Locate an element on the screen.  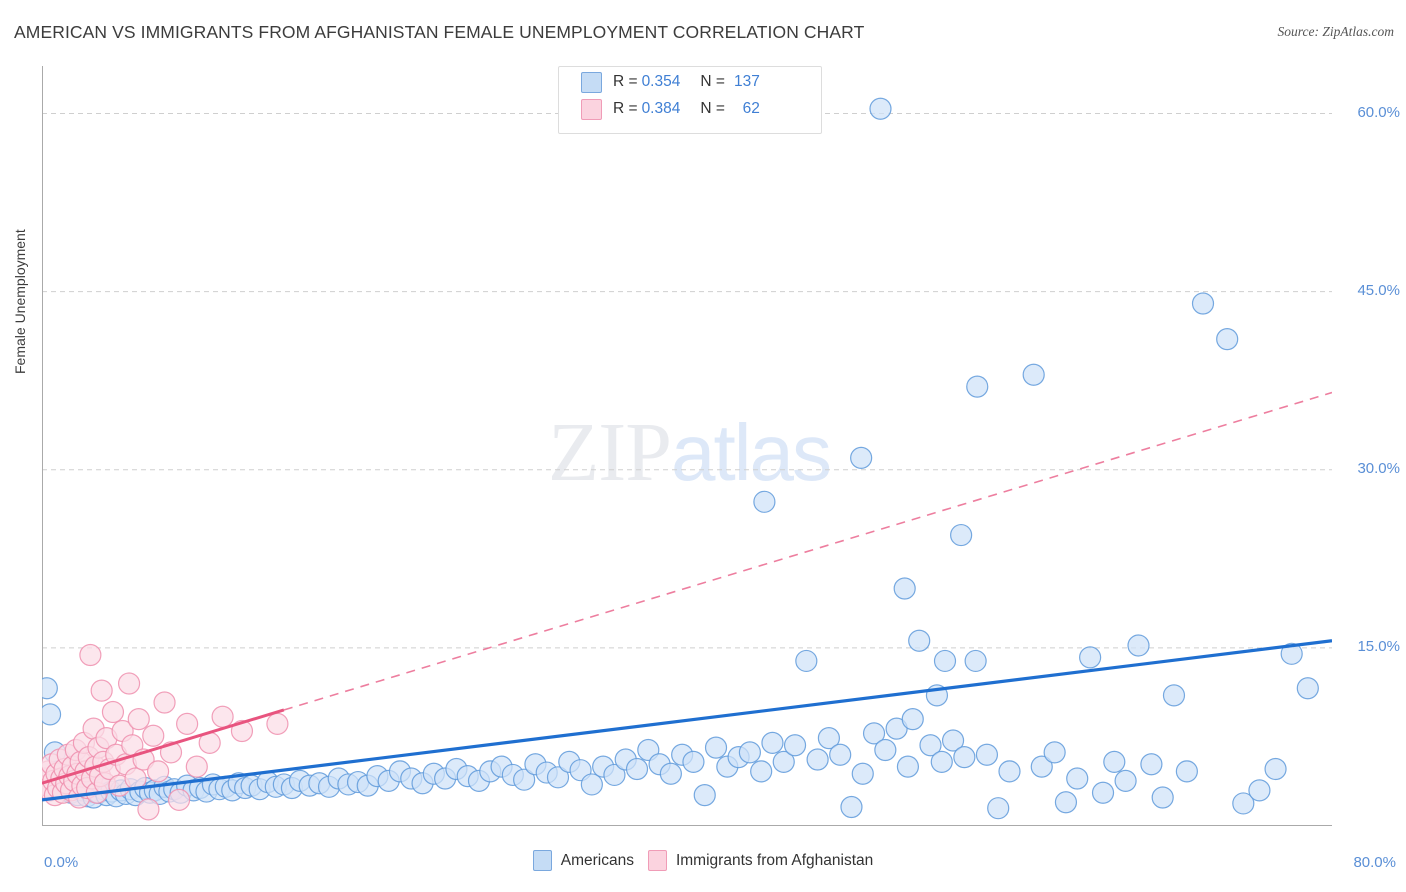
series-swatch-immigrants is located at coordinates (657, 860).